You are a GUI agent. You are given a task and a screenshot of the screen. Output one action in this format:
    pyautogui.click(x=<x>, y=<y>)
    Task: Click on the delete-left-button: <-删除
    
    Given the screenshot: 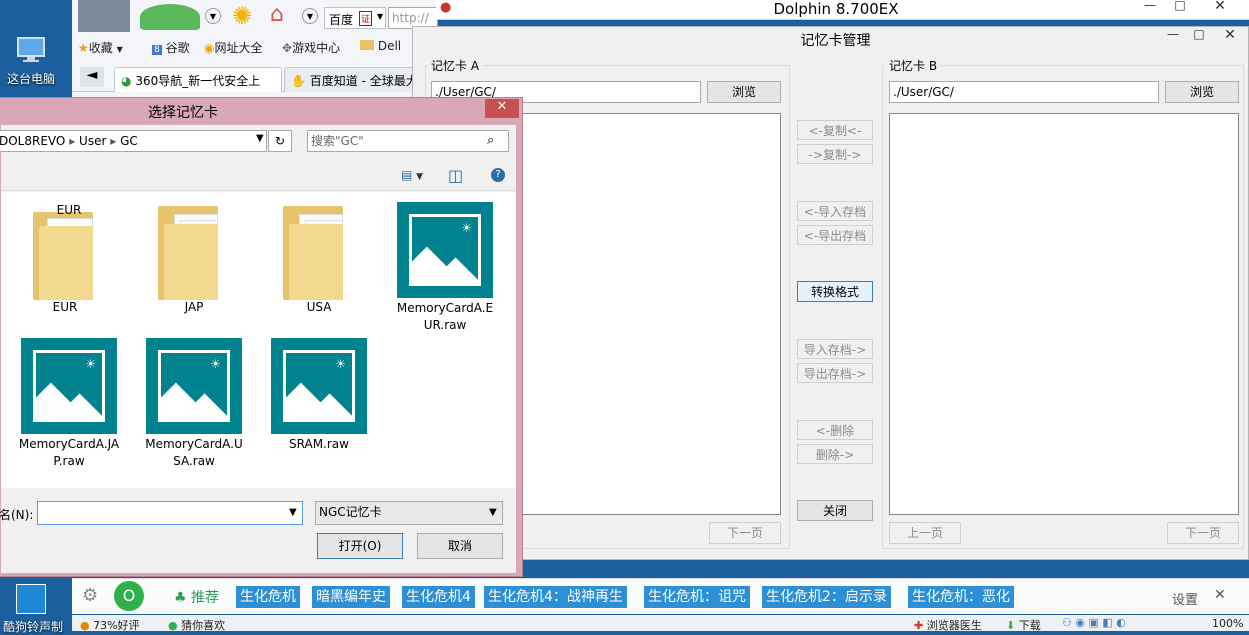 What is the action you would take?
    pyautogui.click(x=835, y=430)
    